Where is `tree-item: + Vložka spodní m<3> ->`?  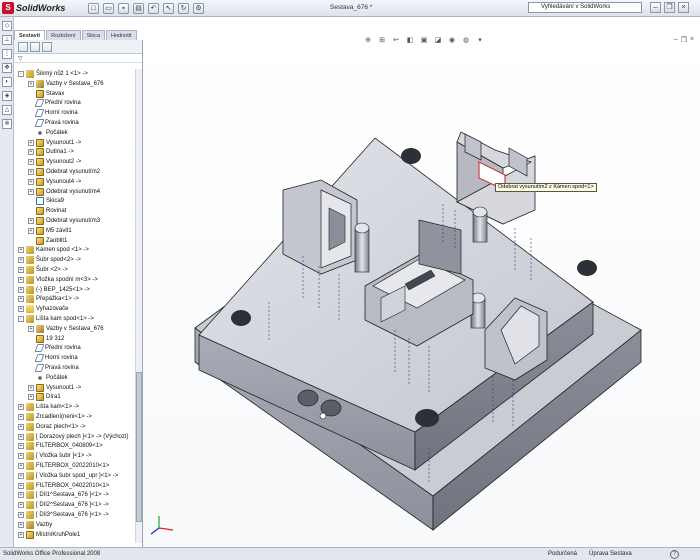 tree-item: + Vložka spodní m<3> -> is located at coordinates (58, 280).